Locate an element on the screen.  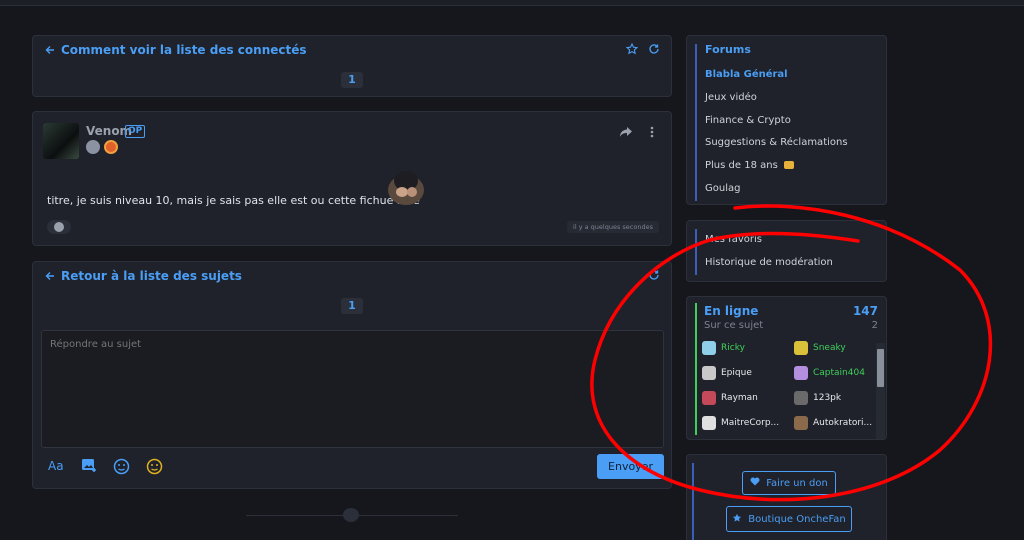
donate-button: Faire un don is located at coordinates (789, 483).